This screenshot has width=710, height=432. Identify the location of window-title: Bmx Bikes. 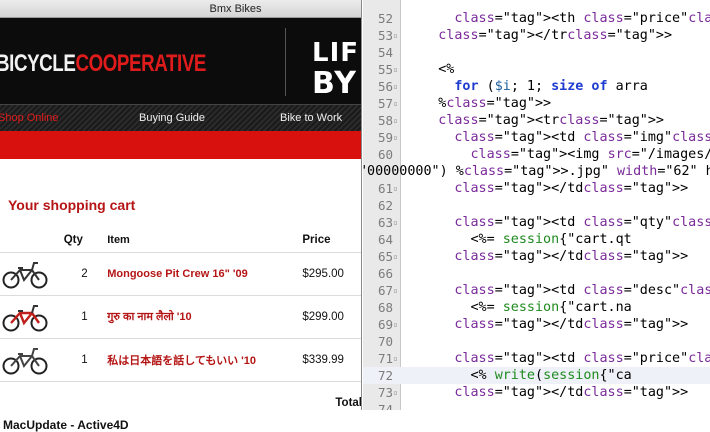
(235, 9).